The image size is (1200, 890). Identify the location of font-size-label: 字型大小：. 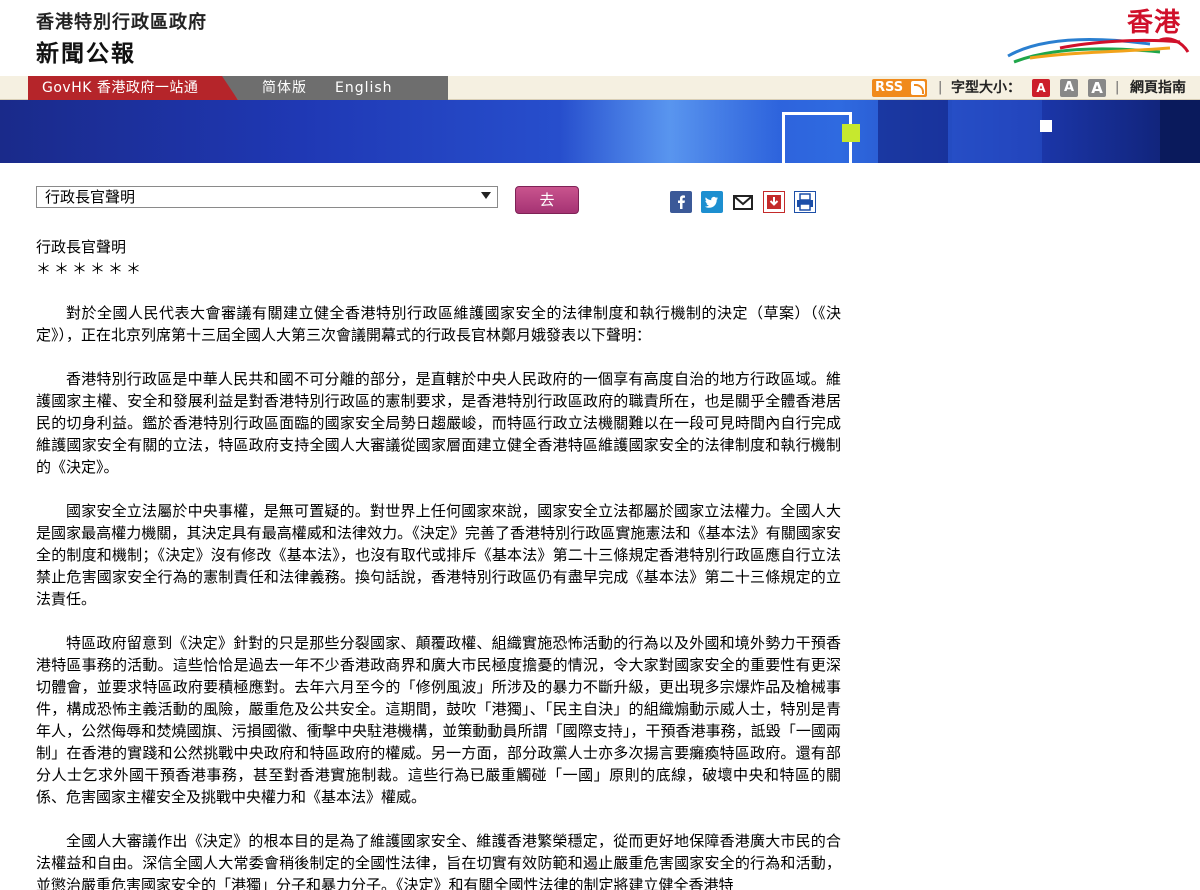
(986, 88).